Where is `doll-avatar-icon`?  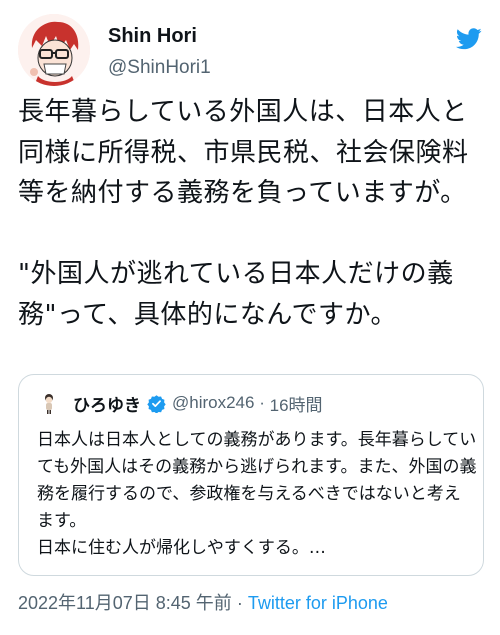 doll-avatar-icon is located at coordinates (49, 403).